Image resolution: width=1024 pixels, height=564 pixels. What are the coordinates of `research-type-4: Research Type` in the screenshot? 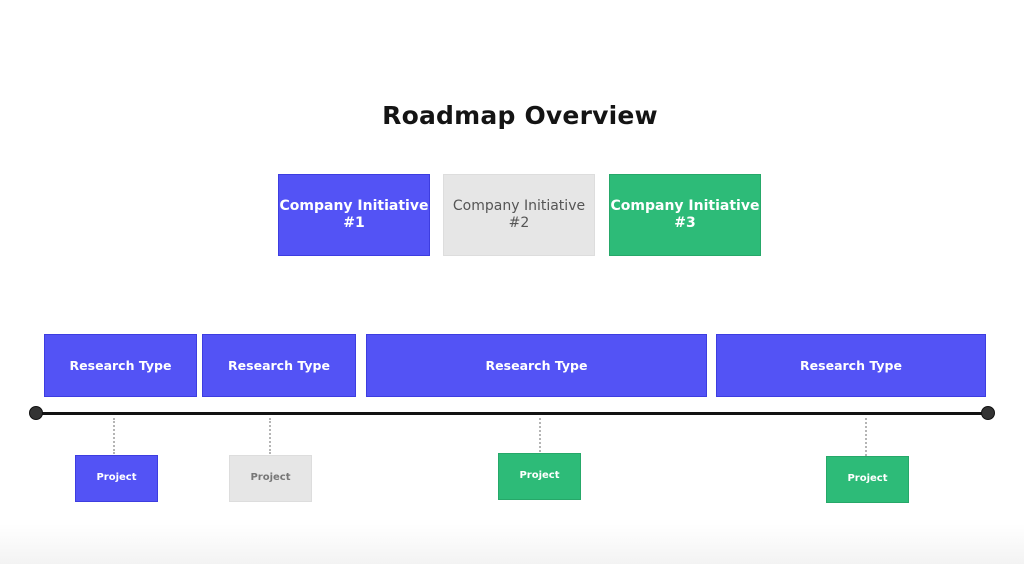 It's located at (851, 365).